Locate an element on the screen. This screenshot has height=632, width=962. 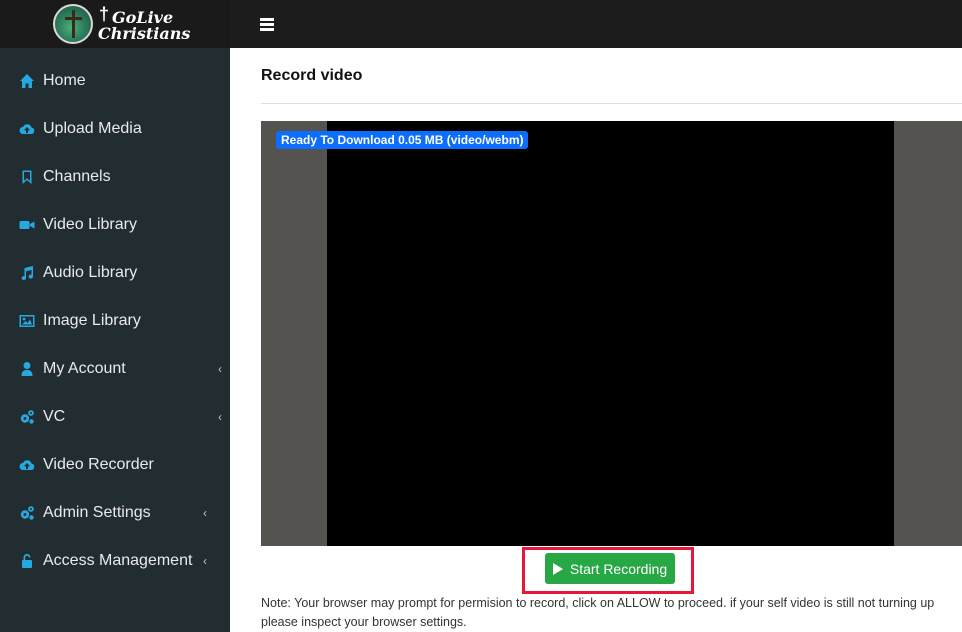
logo-emblem-icon is located at coordinates (73, 24).